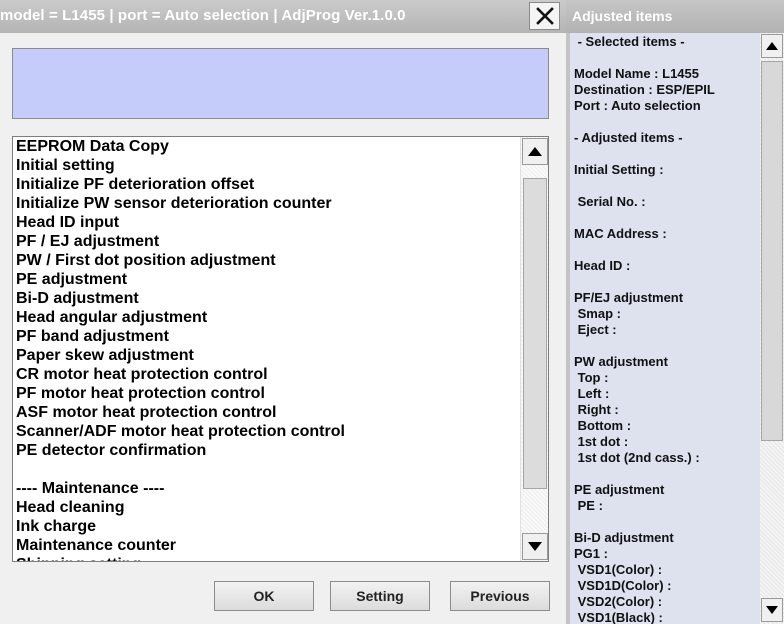 The image size is (784, 624). I want to click on adjusted-item-line: PE adjustment, so click(619, 489).